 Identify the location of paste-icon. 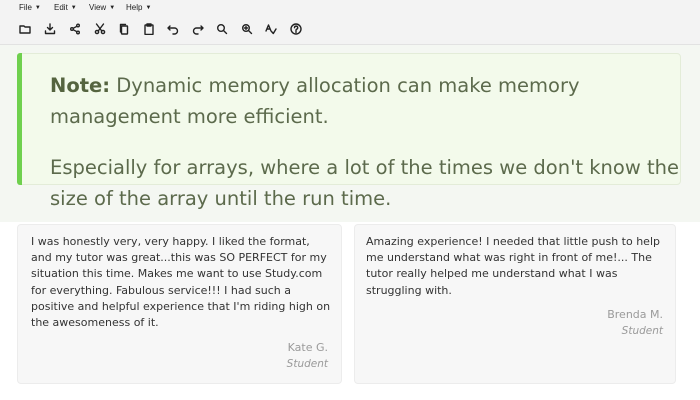
(149, 29).